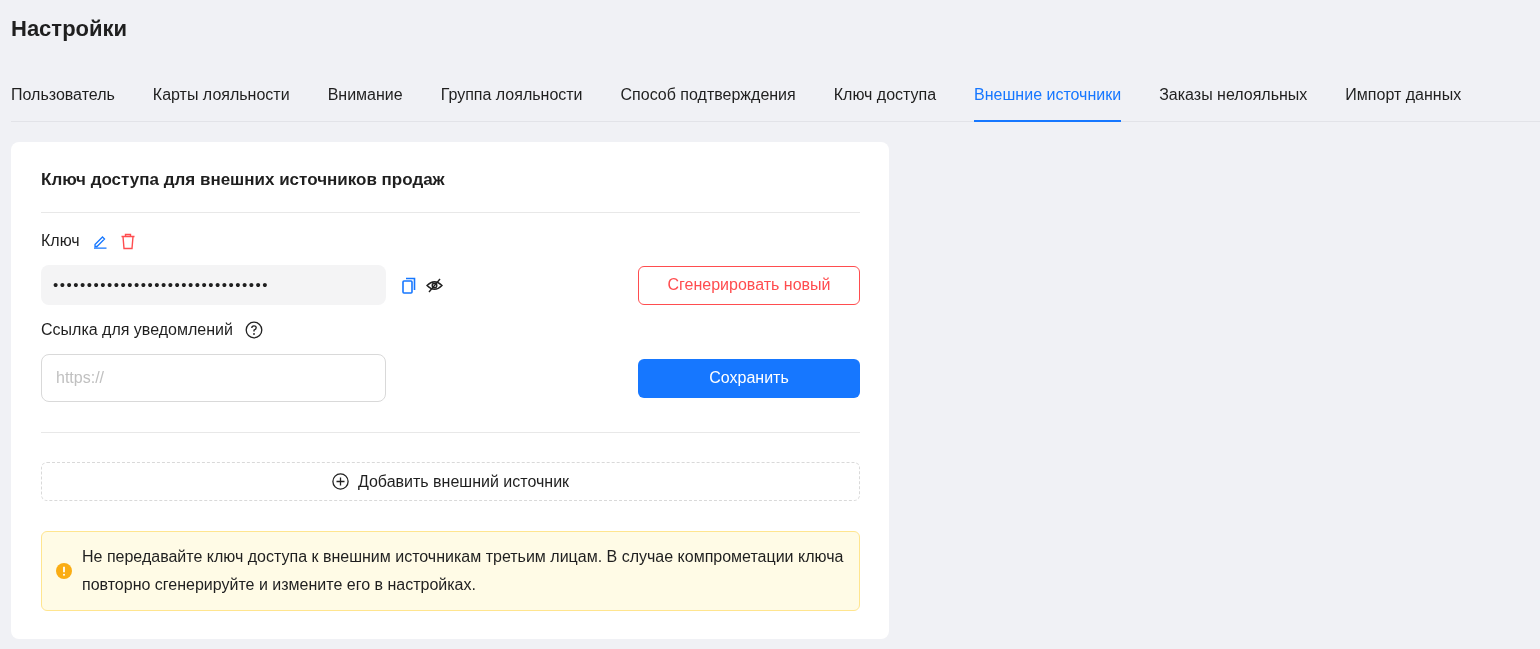 Image resolution: width=1540 pixels, height=649 pixels. I want to click on warning-text: Не передавайте ключ доступа к внешним источникам третьим лицам. В случае компрометации ключа повторно сгенерируйте и измените его в настройках., so click(463, 571).